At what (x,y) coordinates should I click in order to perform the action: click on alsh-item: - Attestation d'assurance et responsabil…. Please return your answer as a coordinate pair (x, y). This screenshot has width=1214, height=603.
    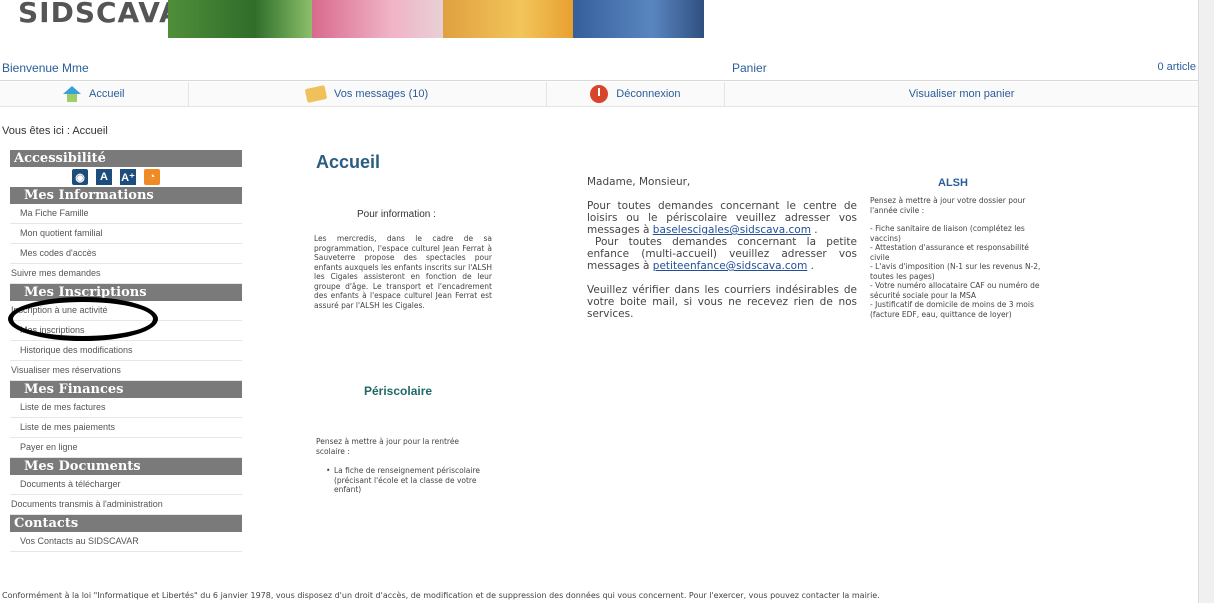
    Looking at the image, I should click on (949, 252).